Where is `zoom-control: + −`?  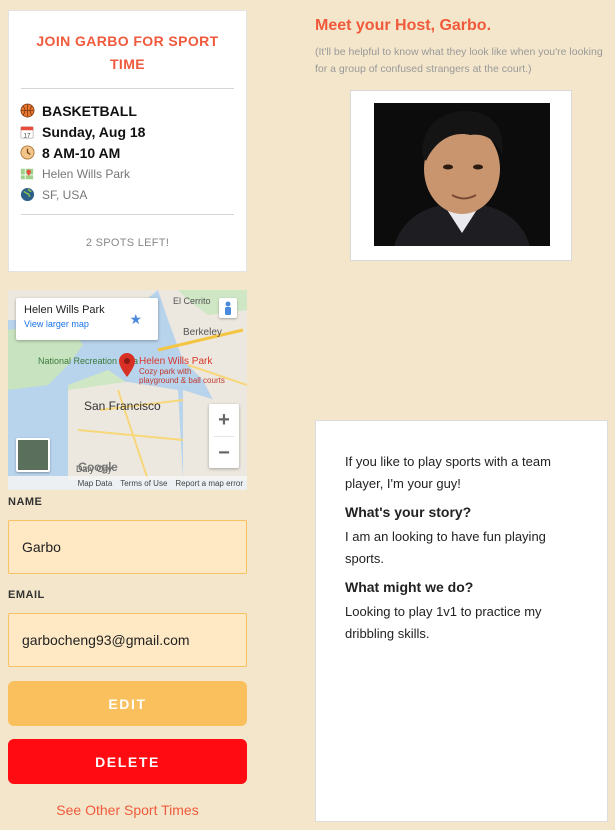
zoom-control: + − is located at coordinates (224, 436).